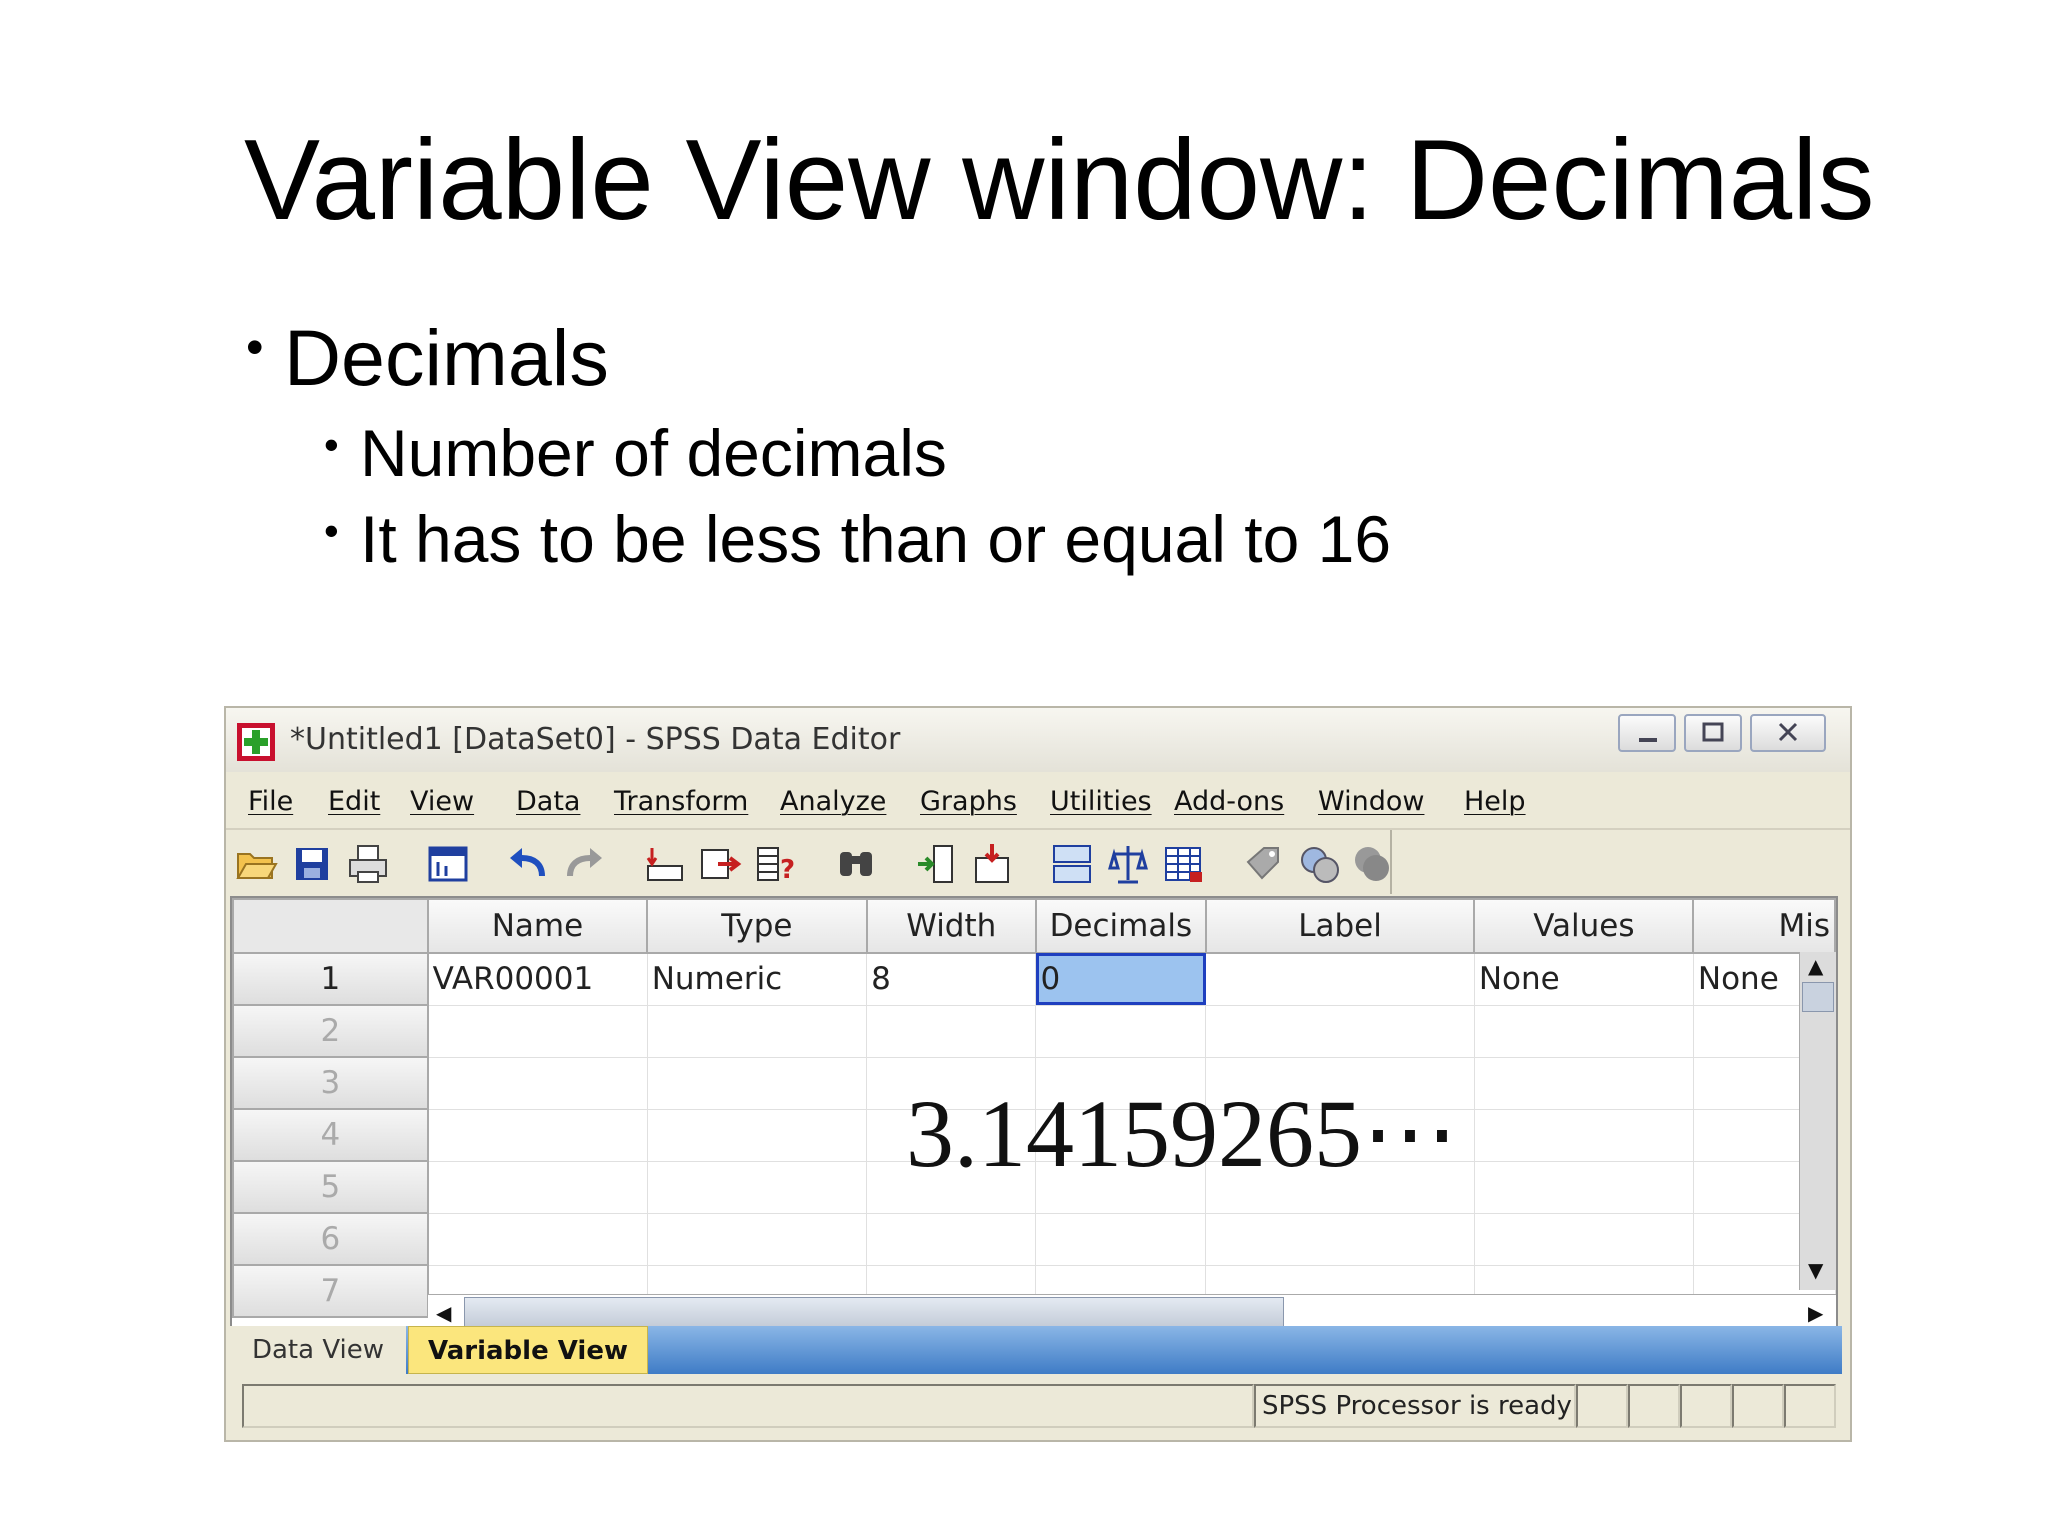  What do you see at coordinates (1120, 926) in the screenshot?
I see `column-header-decimals: Decimals` at bounding box center [1120, 926].